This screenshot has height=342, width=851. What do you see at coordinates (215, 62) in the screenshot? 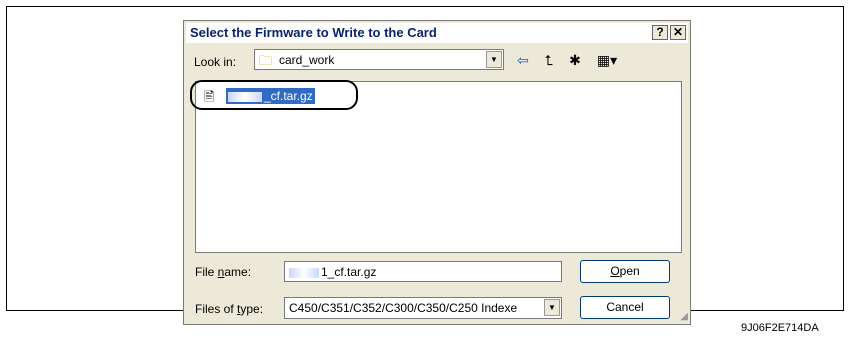
I see `look-in-label: Look in:` at bounding box center [215, 62].